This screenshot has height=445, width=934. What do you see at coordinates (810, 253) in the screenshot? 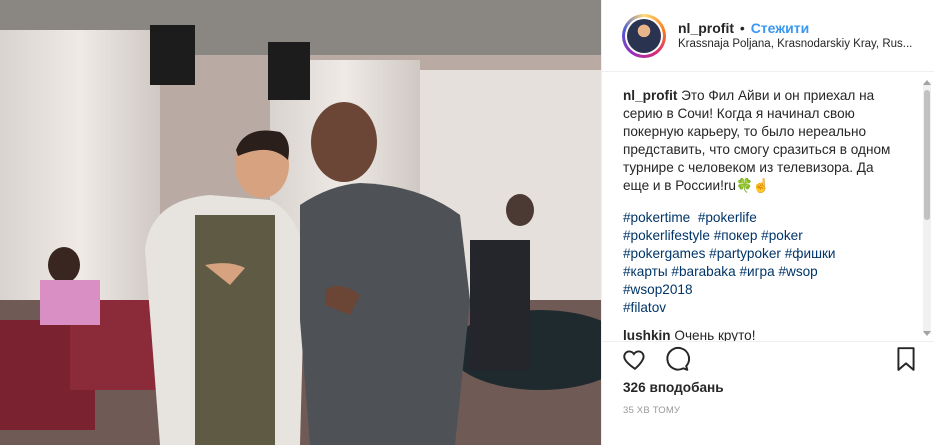
I see `hashtag: #фишки` at bounding box center [810, 253].